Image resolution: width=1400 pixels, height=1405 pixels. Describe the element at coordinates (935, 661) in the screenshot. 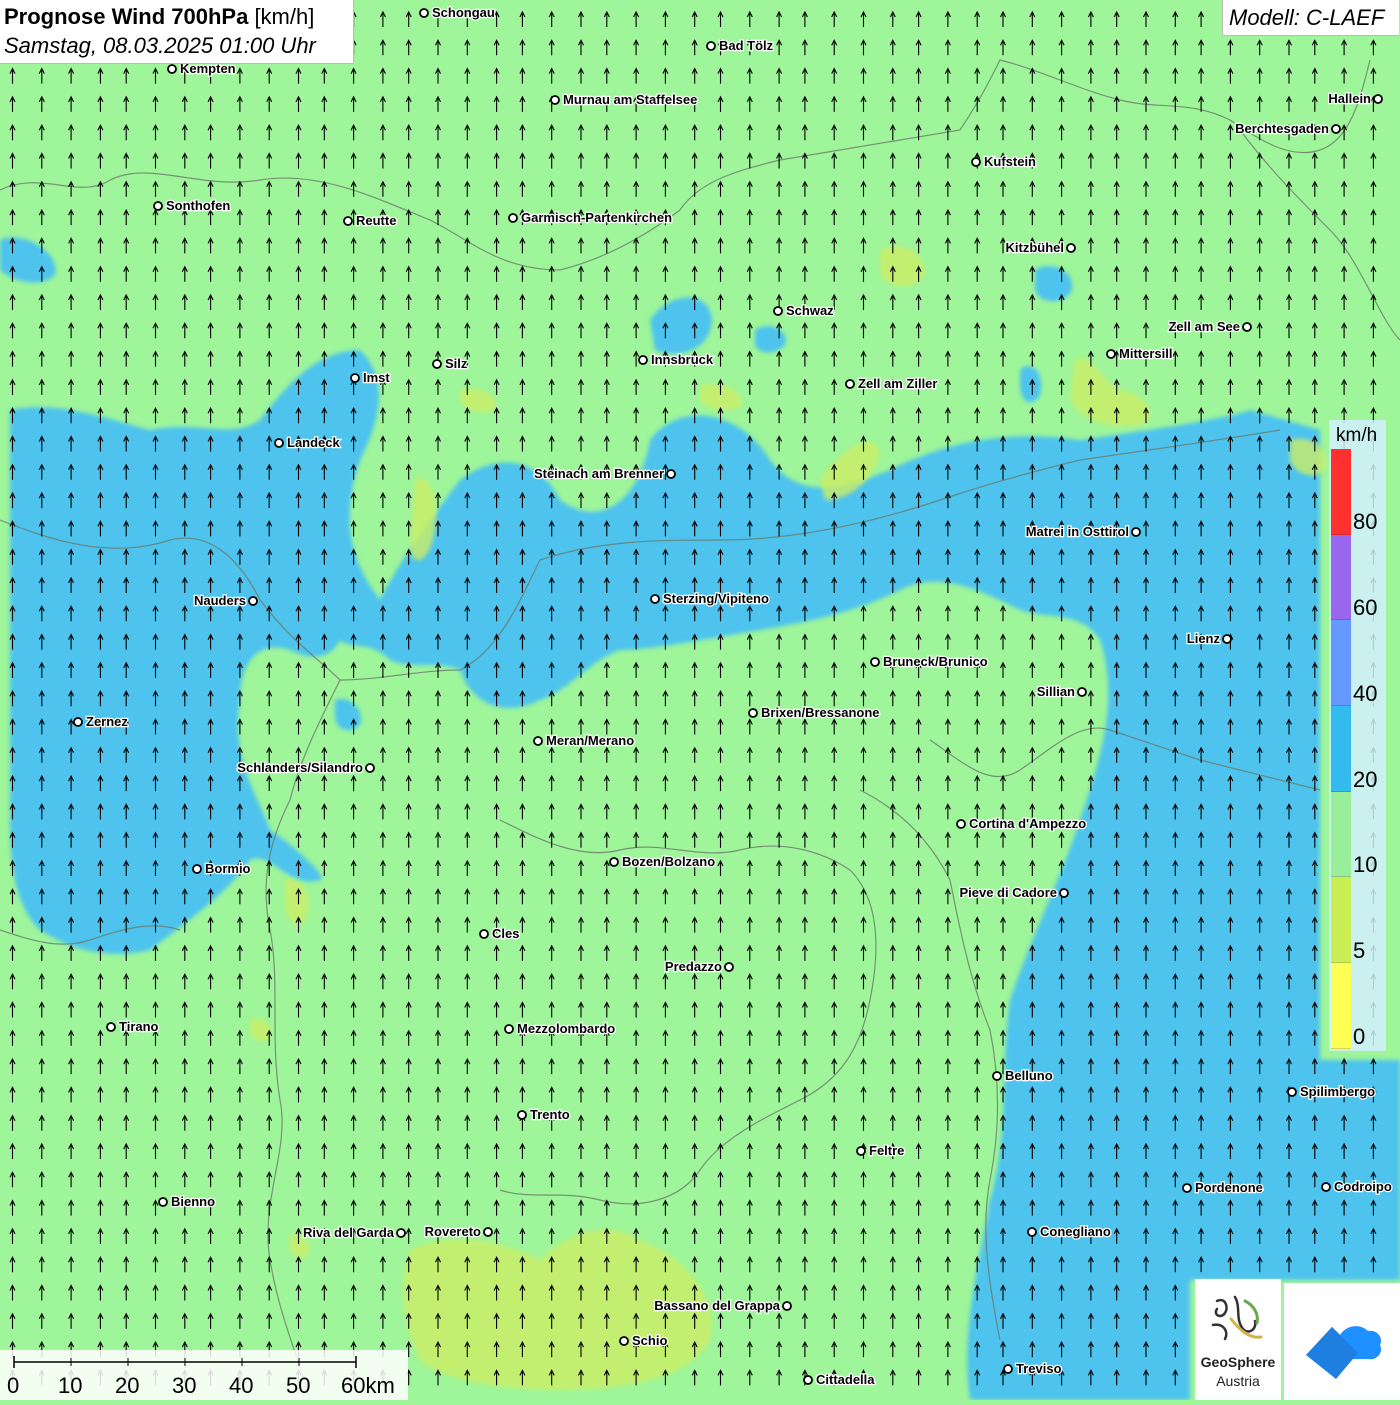

I see `city-label: Bruneck/Brunico` at that location.